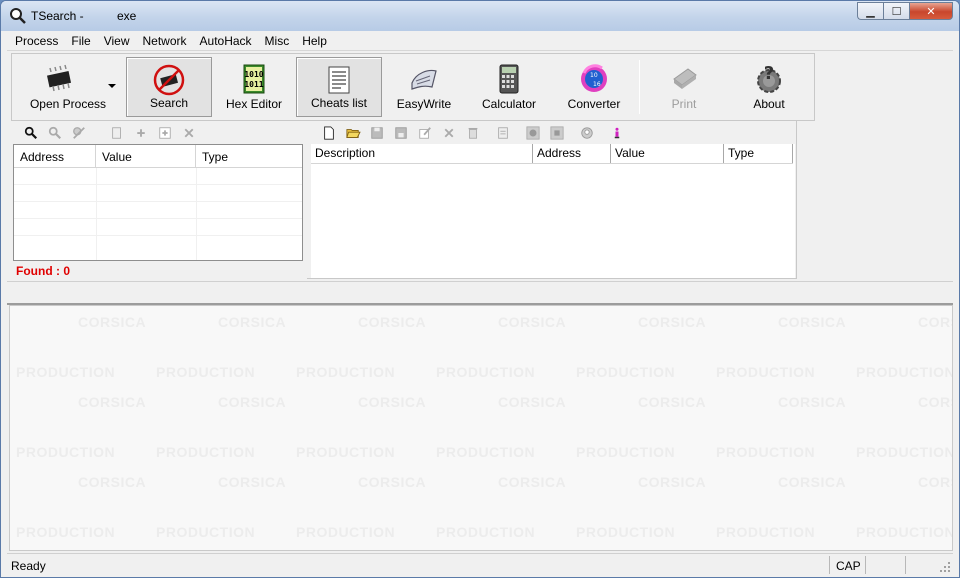 This screenshot has width=960, height=578. What do you see at coordinates (922, 565) in the screenshot?
I see `status-pane-scroll` at bounding box center [922, 565].